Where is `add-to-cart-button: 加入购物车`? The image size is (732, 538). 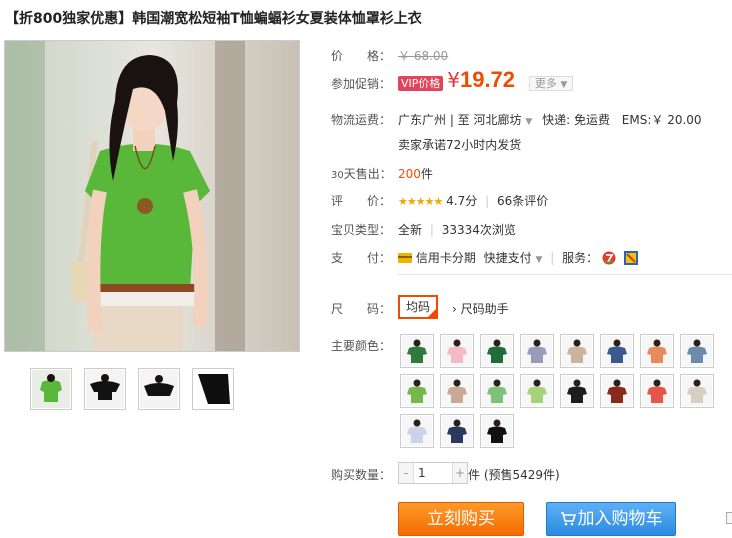
add-to-cart-button: 加入购物车 is located at coordinates (611, 519).